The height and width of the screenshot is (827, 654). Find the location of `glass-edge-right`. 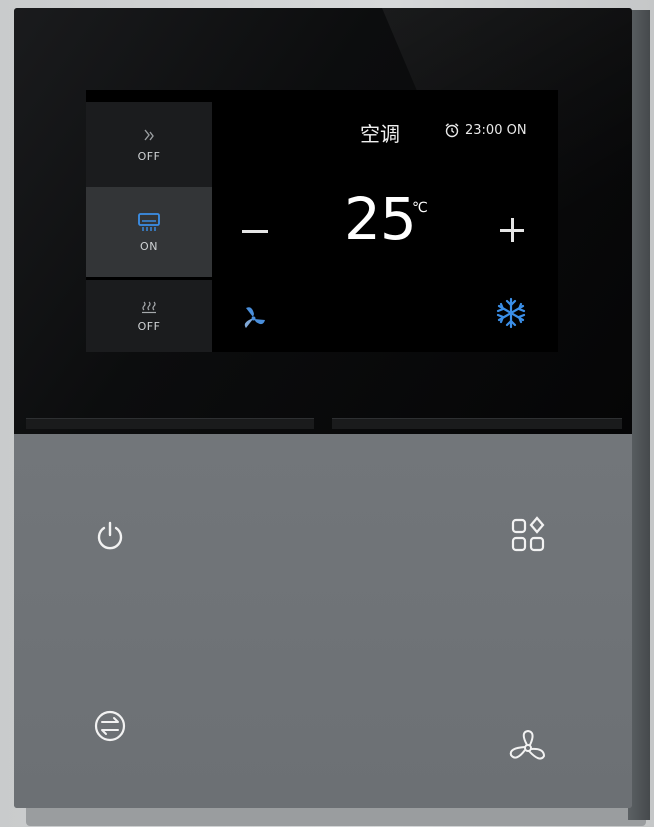

glass-edge-right is located at coordinates (477, 423).